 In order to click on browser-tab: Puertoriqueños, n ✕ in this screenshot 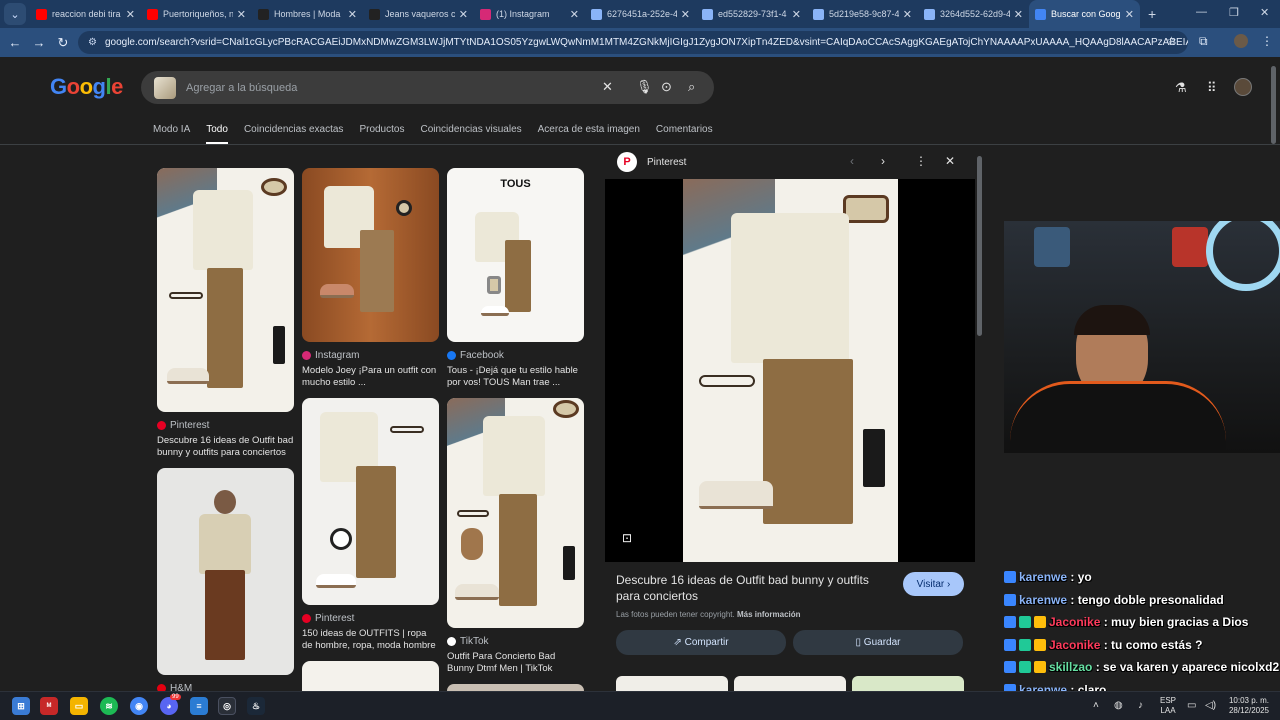, I will do `click(196, 14)`.